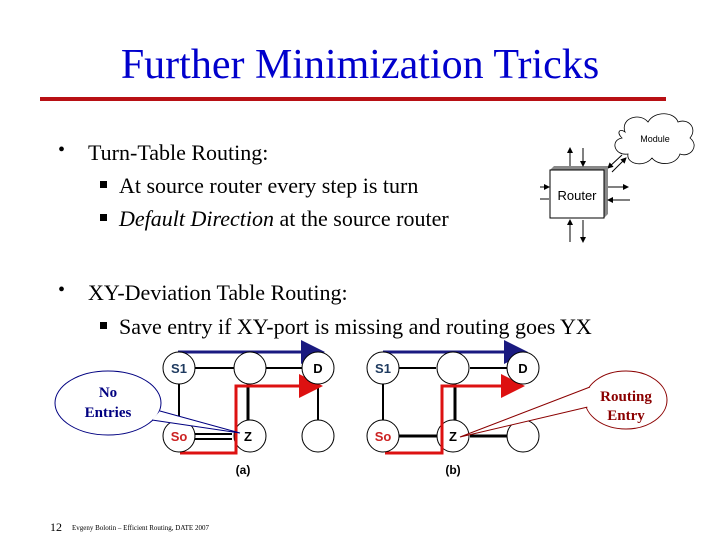 The height and width of the screenshot is (540, 720). What do you see at coordinates (108, 393) in the screenshot?
I see `svg-text: No` at bounding box center [108, 393].